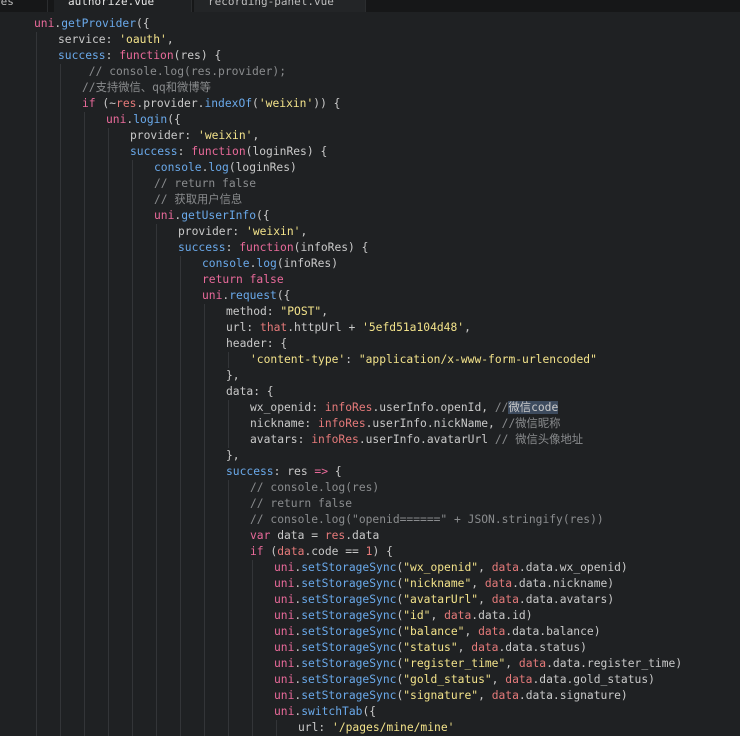 The image size is (740, 736). Describe the element at coordinates (352, 359) in the screenshot. I see `code-token: :` at that location.